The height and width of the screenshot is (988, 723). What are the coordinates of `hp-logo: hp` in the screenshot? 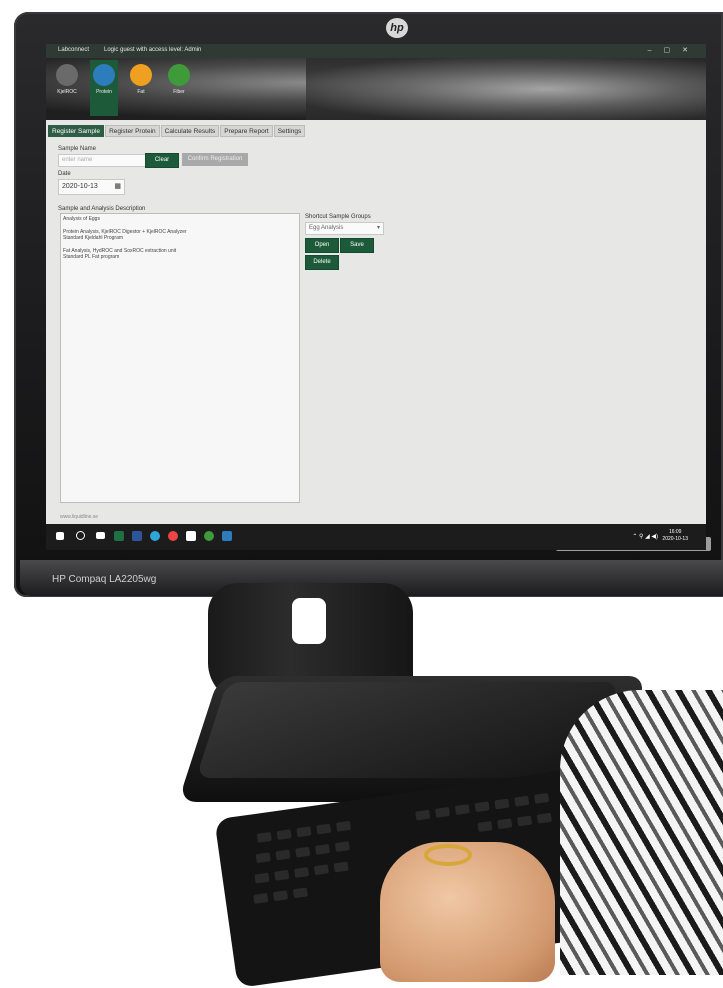 It's located at (397, 28).